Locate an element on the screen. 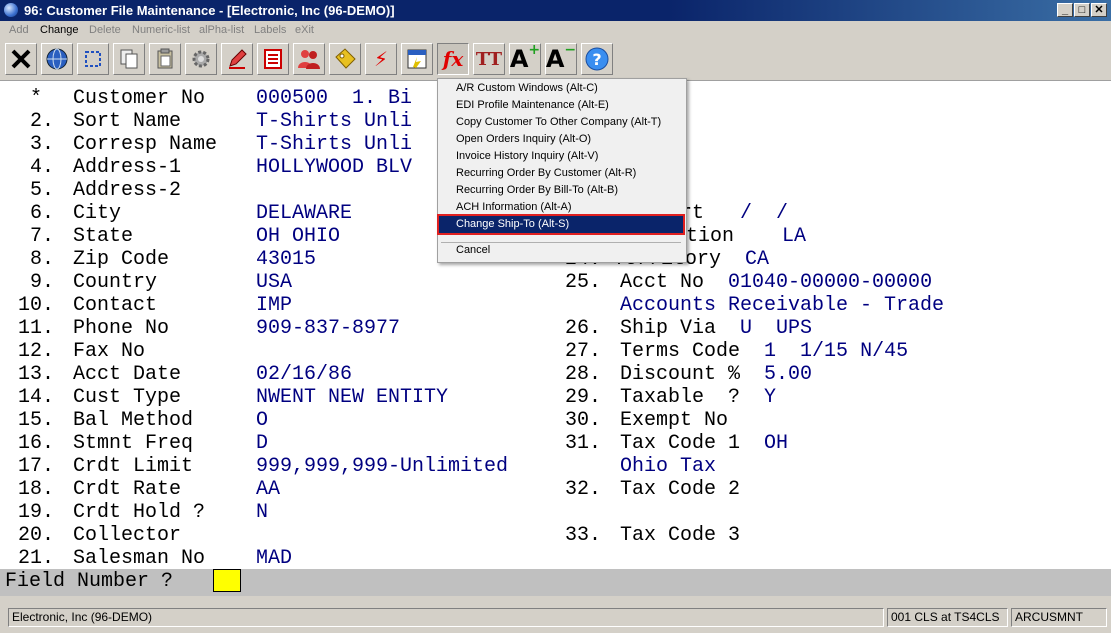  field-number: 28. is located at coordinates (583, 374).